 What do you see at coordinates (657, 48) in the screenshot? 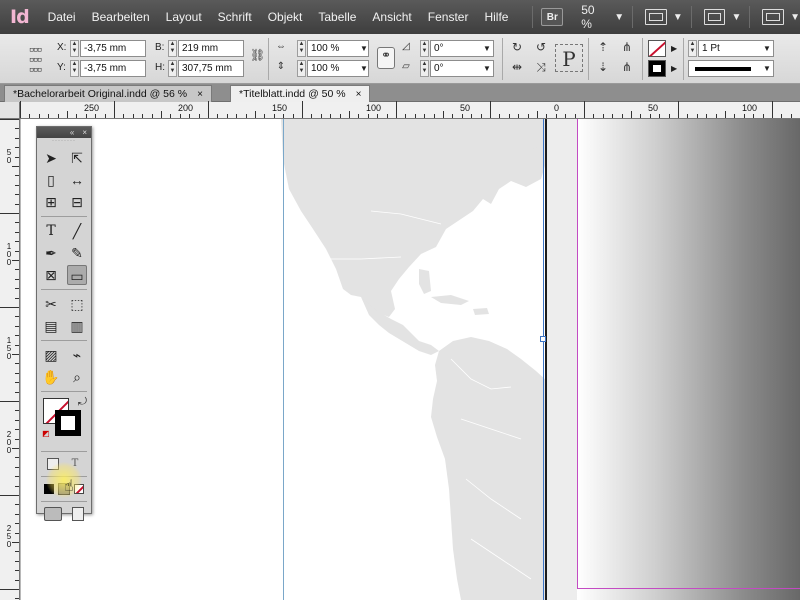
I see `fill-none-swatch` at bounding box center [657, 48].